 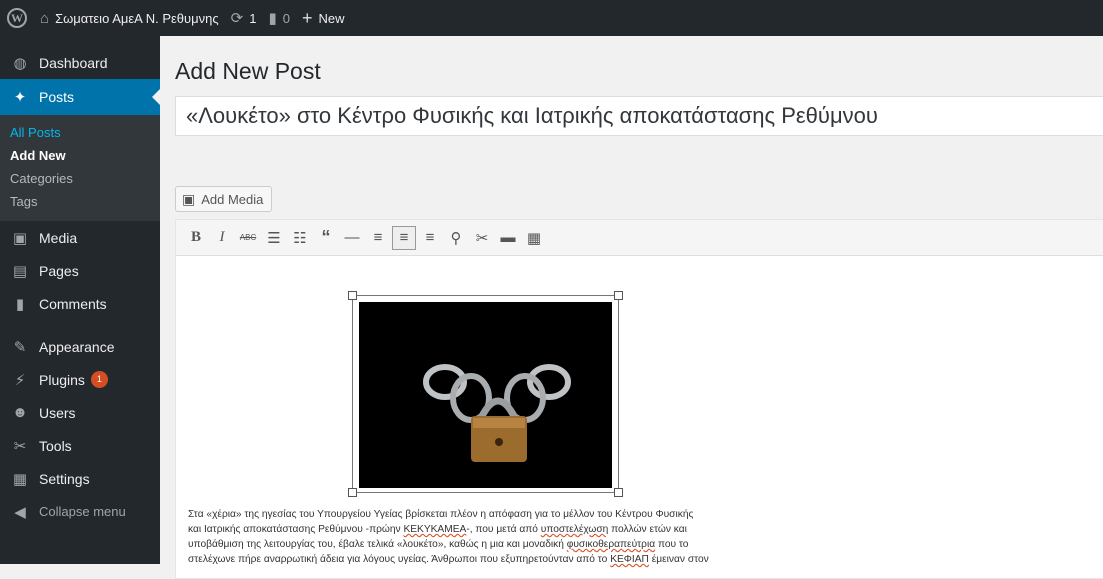 I want to click on sidebar-item-settings: ▦ Settings, so click(x=80, y=478).